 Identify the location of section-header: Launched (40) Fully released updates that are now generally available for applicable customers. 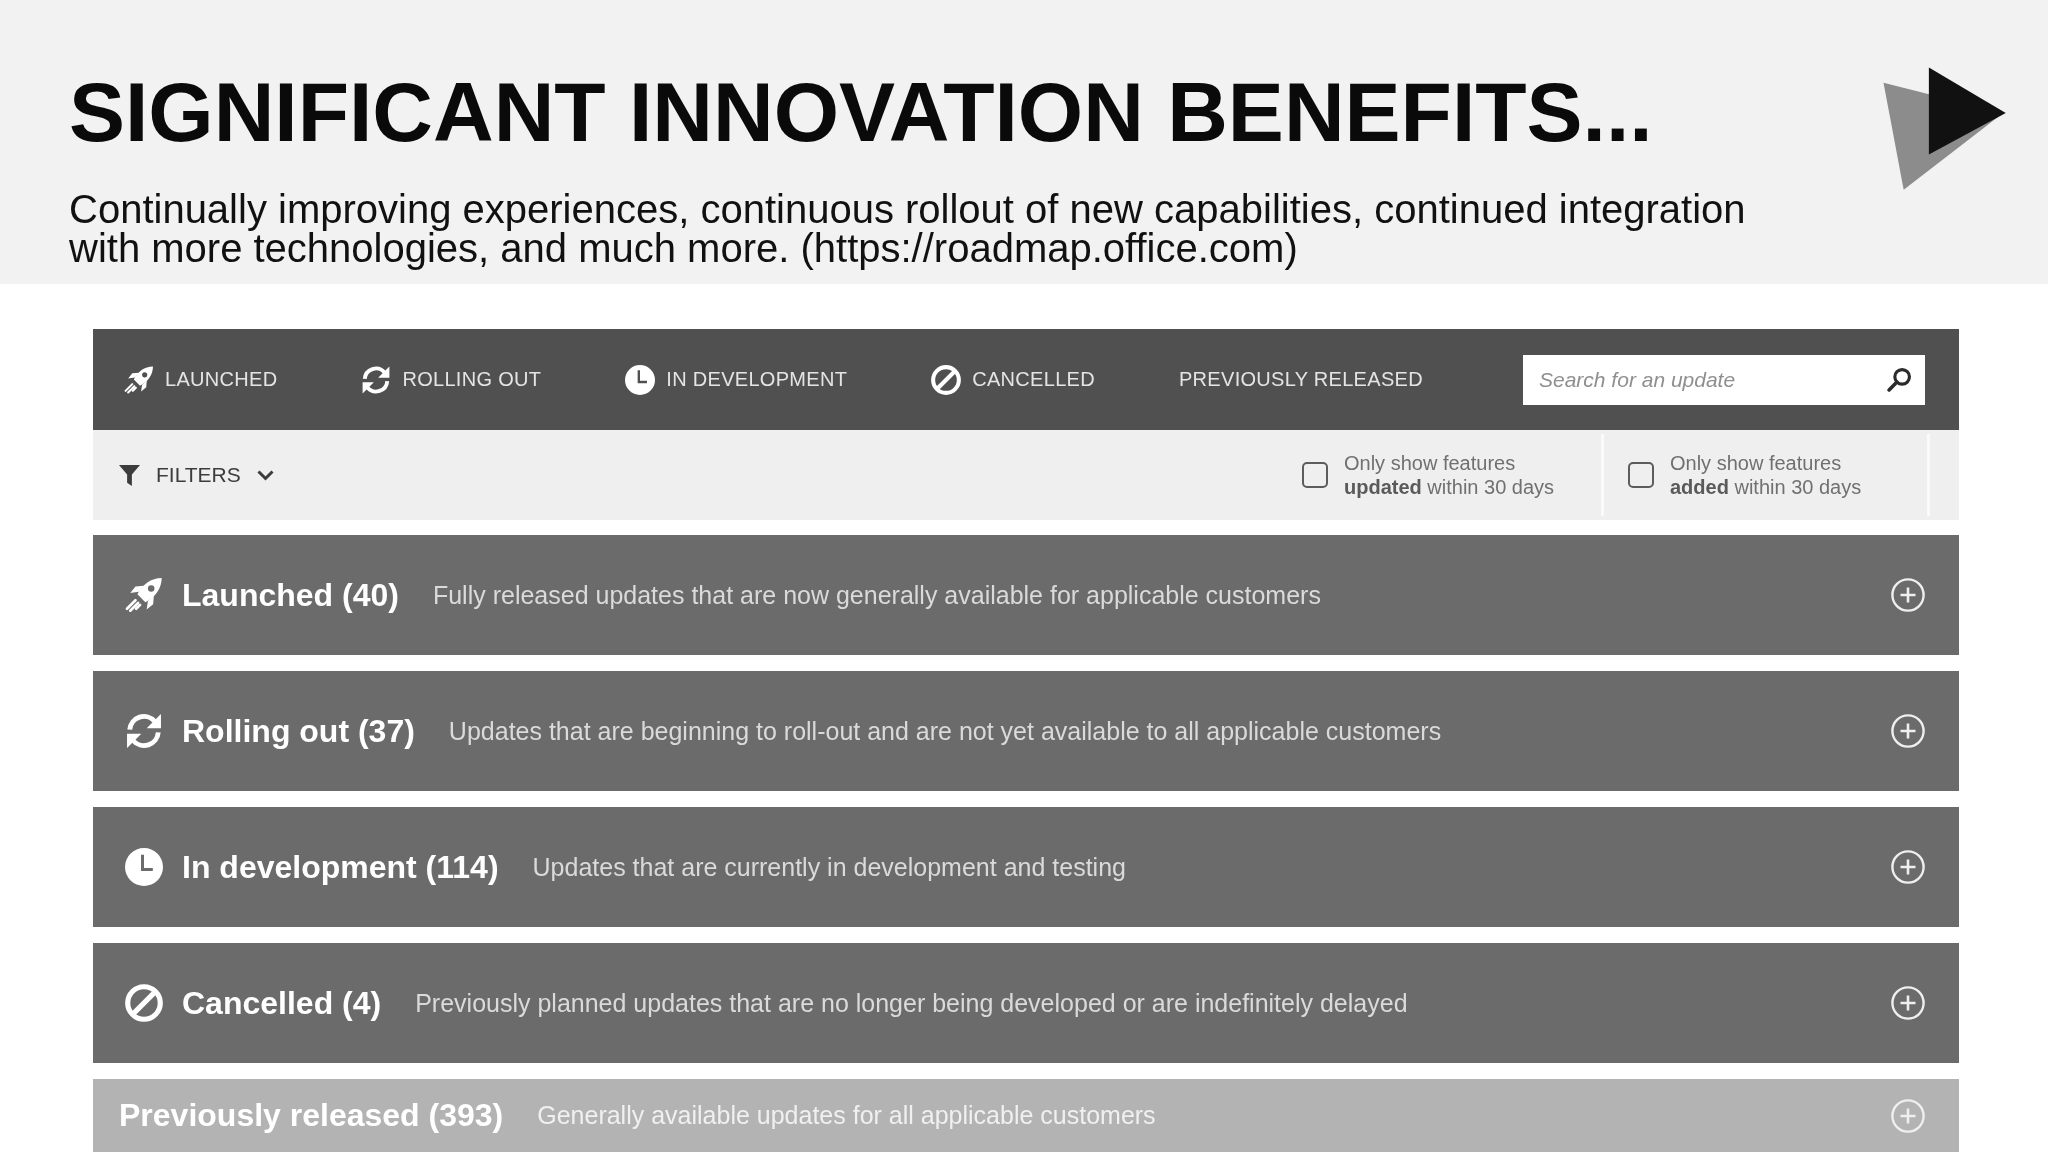
(1026, 595).